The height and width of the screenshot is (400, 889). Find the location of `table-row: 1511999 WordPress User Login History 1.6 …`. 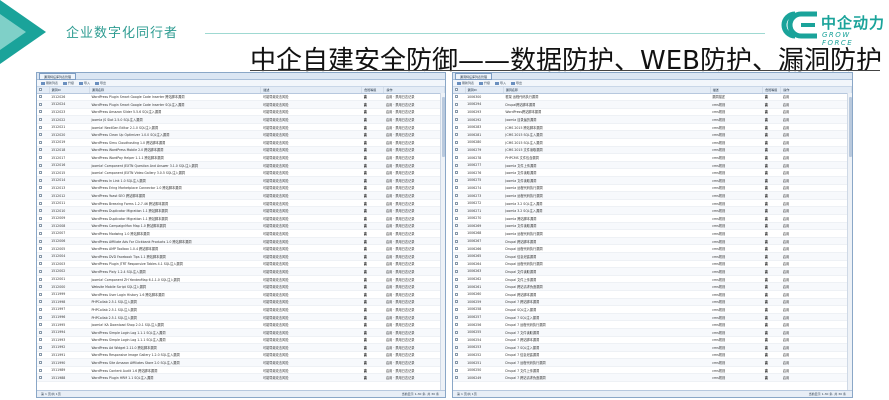

table-row: 1511999 WordPress User Login History 1.6 … is located at coordinates (241, 294).